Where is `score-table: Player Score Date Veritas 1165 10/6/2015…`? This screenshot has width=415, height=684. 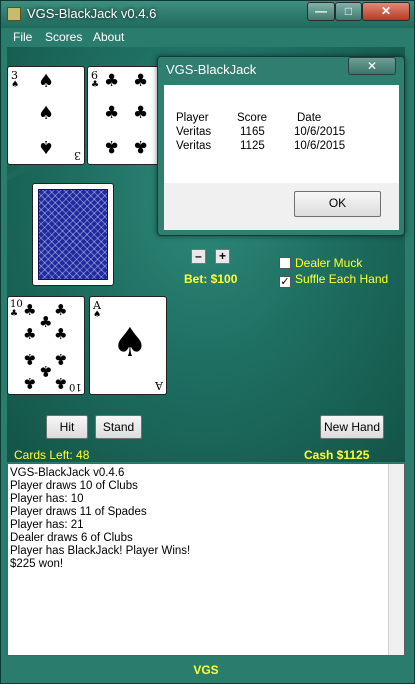 score-table: Player Score Date Veritas 1165 10/6/2015… is located at coordinates (281, 134).